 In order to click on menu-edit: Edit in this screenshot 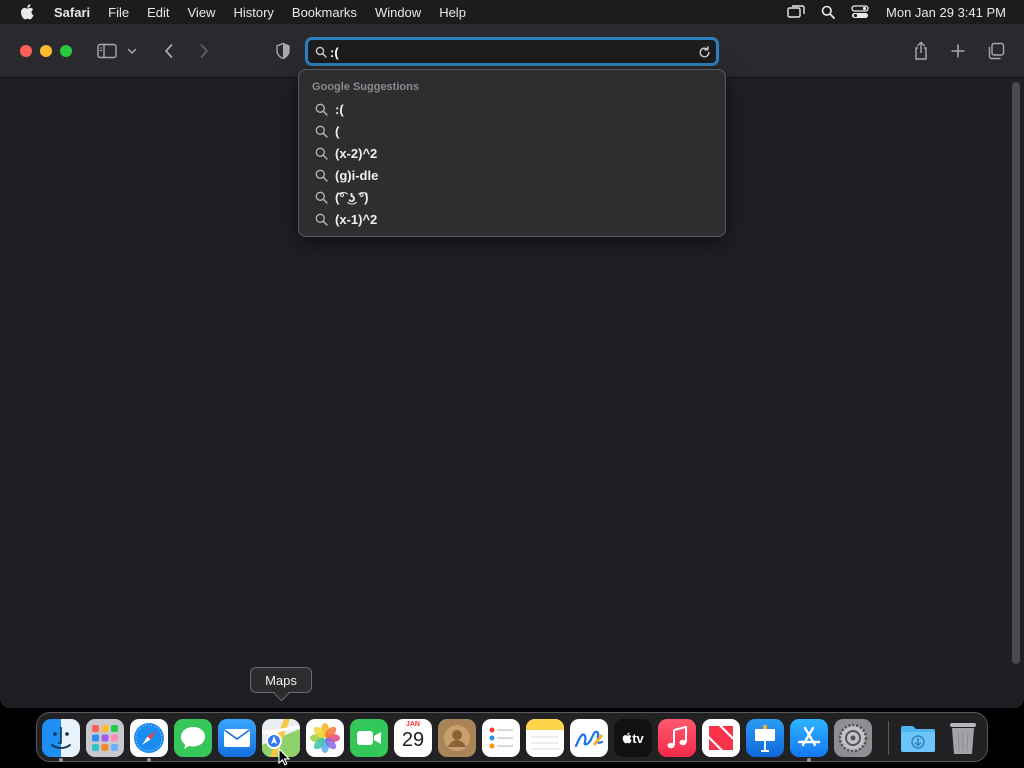, I will do `click(158, 12)`.